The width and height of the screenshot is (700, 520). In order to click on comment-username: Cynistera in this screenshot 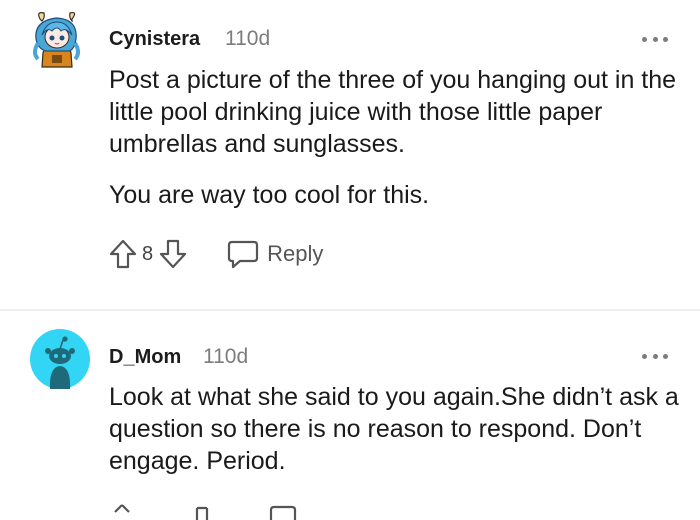, I will do `click(154, 39)`.